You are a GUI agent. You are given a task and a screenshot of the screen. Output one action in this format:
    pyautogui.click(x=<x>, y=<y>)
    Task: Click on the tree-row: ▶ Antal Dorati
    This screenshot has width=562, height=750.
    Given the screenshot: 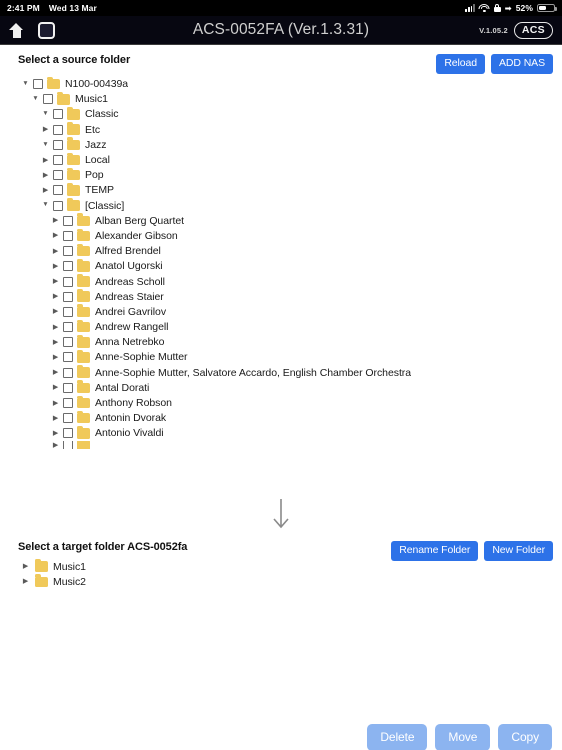 What is the action you would take?
    pyautogui.click(x=281, y=387)
    